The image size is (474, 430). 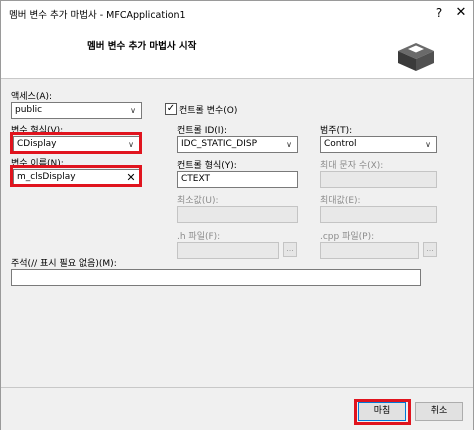 I want to click on cpp-file-input, so click(x=369, y=250).